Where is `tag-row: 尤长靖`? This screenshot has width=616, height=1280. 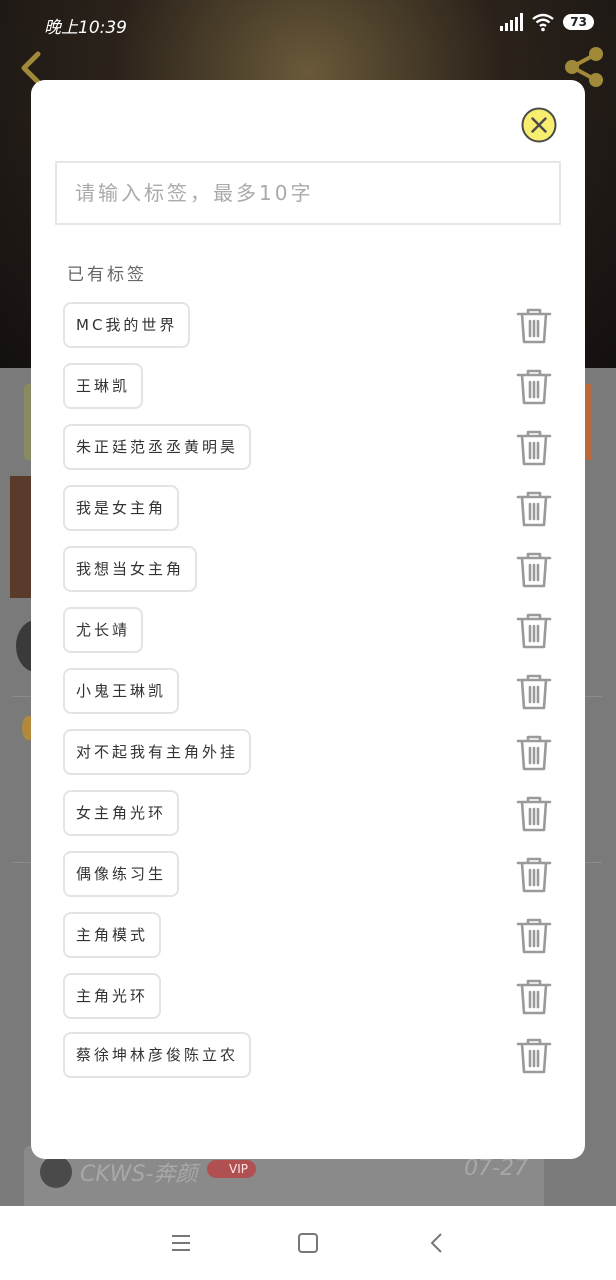
tag-row: 尤长靖 is located at coordinates (308, 630).